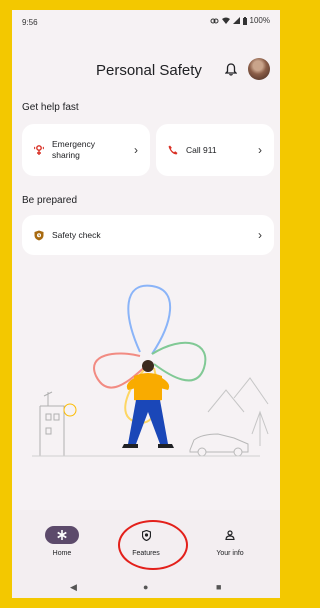 This screenshot has height=608, width=320. I want to click on status-icons: 100%, so click(240, 20).